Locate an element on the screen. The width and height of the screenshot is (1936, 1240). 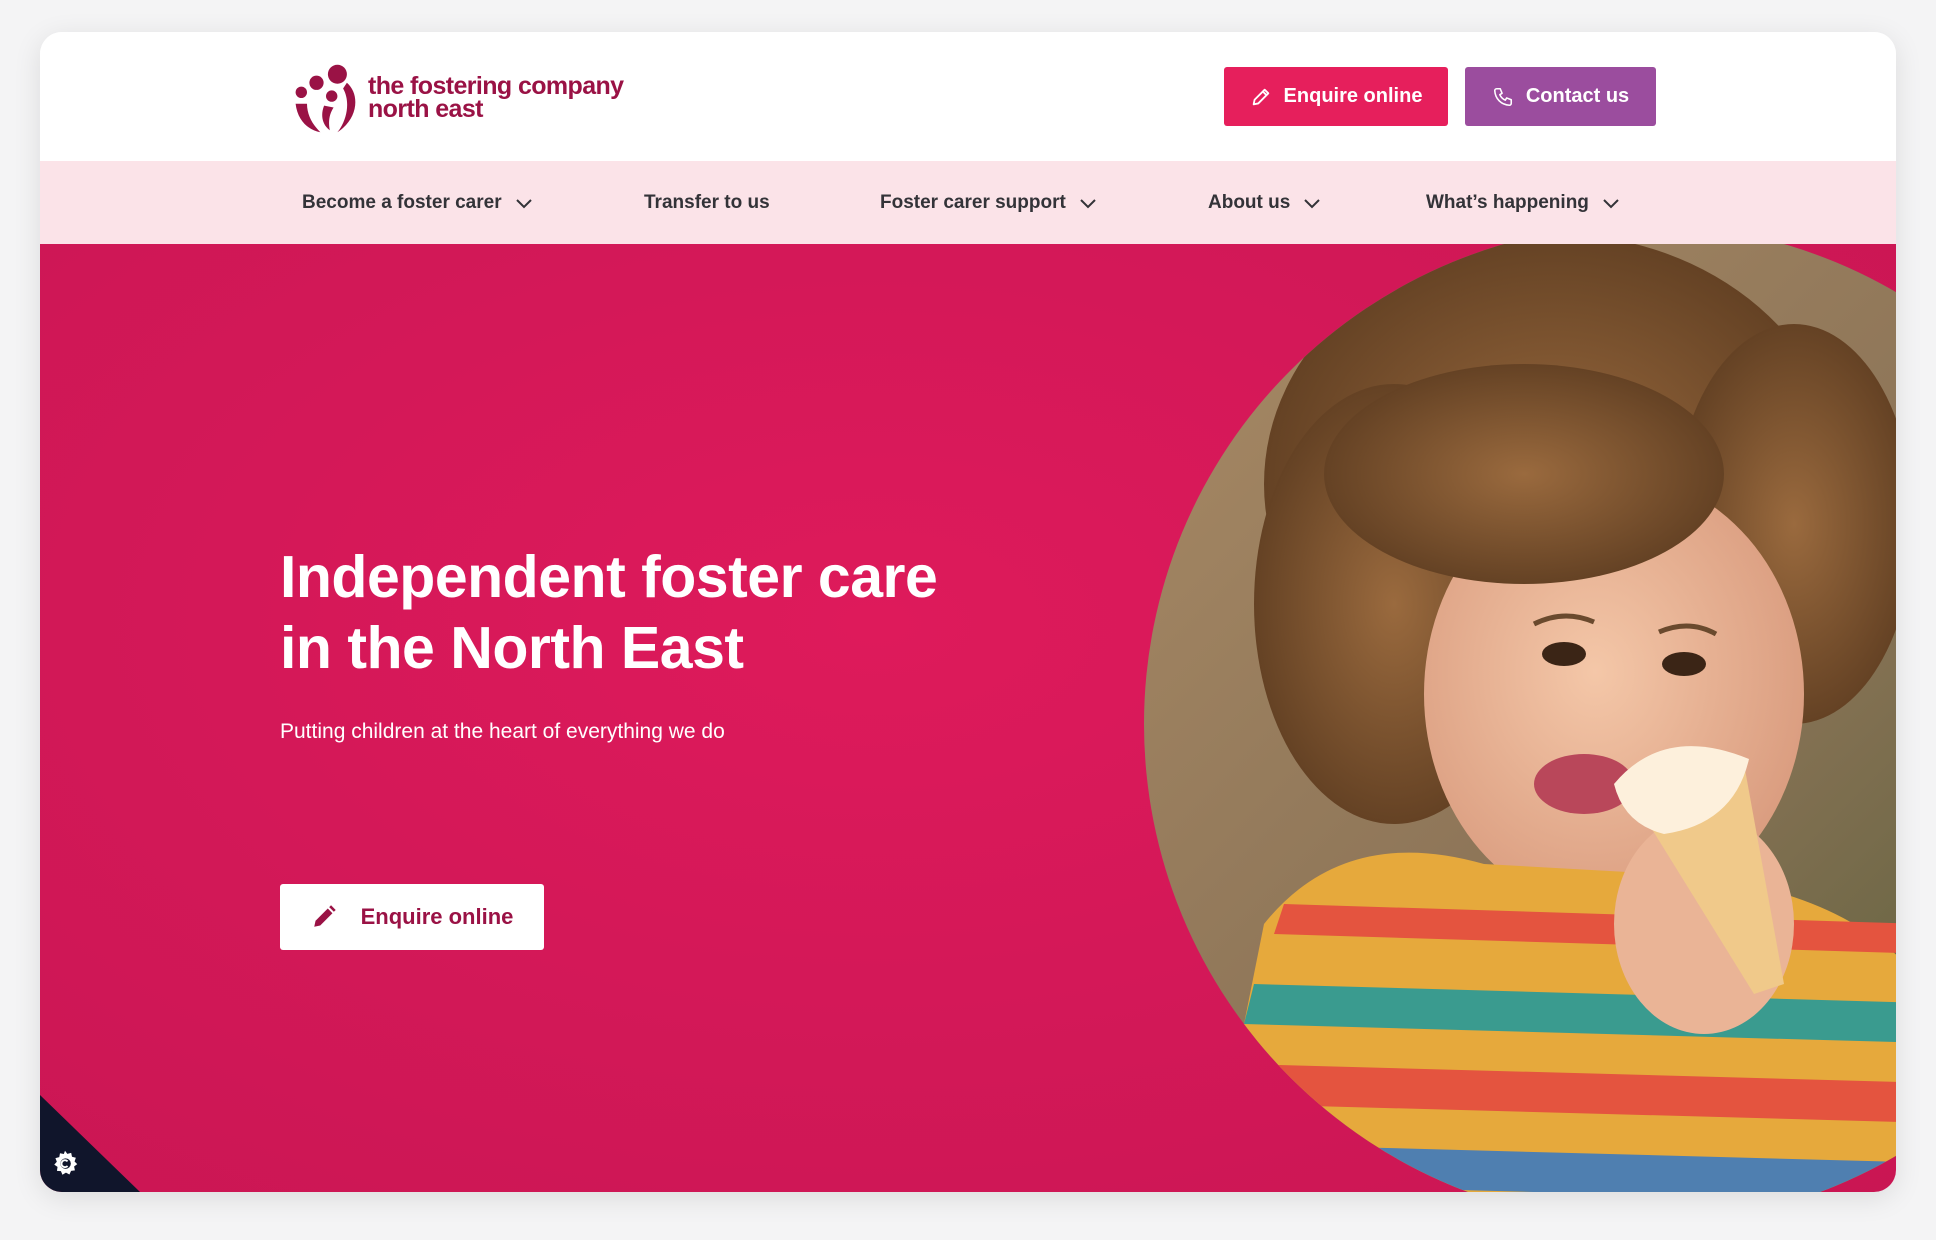
hero-enquire-button: Enquire online is located at coordinates (412, 917).